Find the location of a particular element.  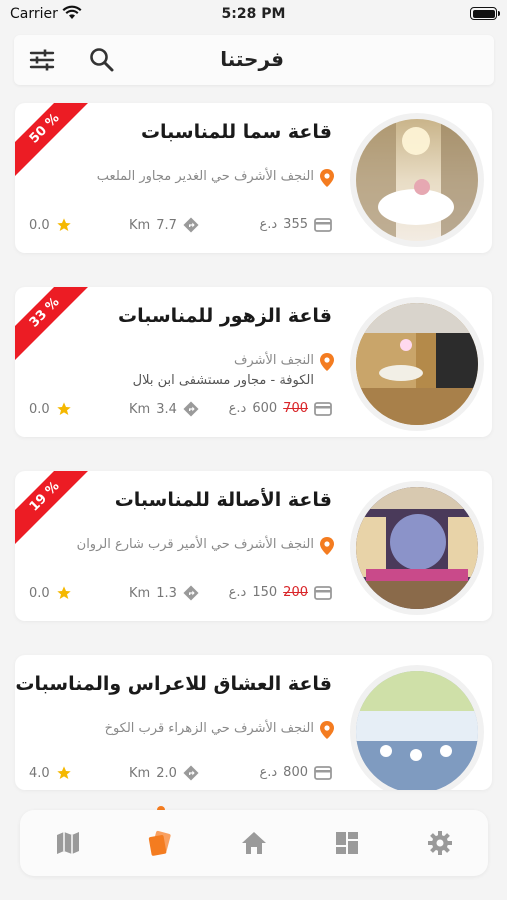

venue-meta: 0.0 Km 7.7 د.ع 355 is located at coordinates (180, 227).